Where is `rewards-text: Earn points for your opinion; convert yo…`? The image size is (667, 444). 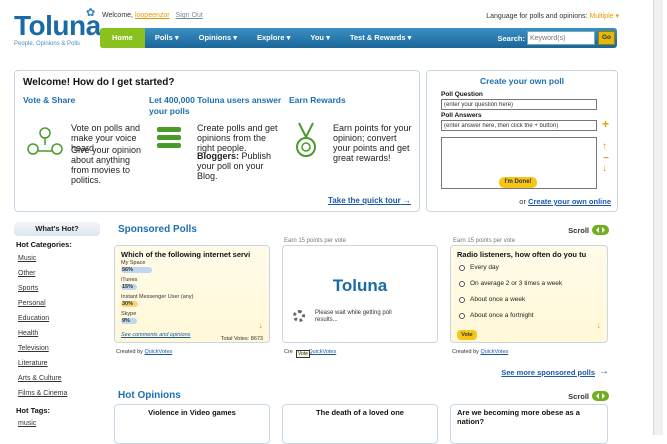 rewards-text: Earn points for your opinion; convert yo… is located at coordinates (372, 143).